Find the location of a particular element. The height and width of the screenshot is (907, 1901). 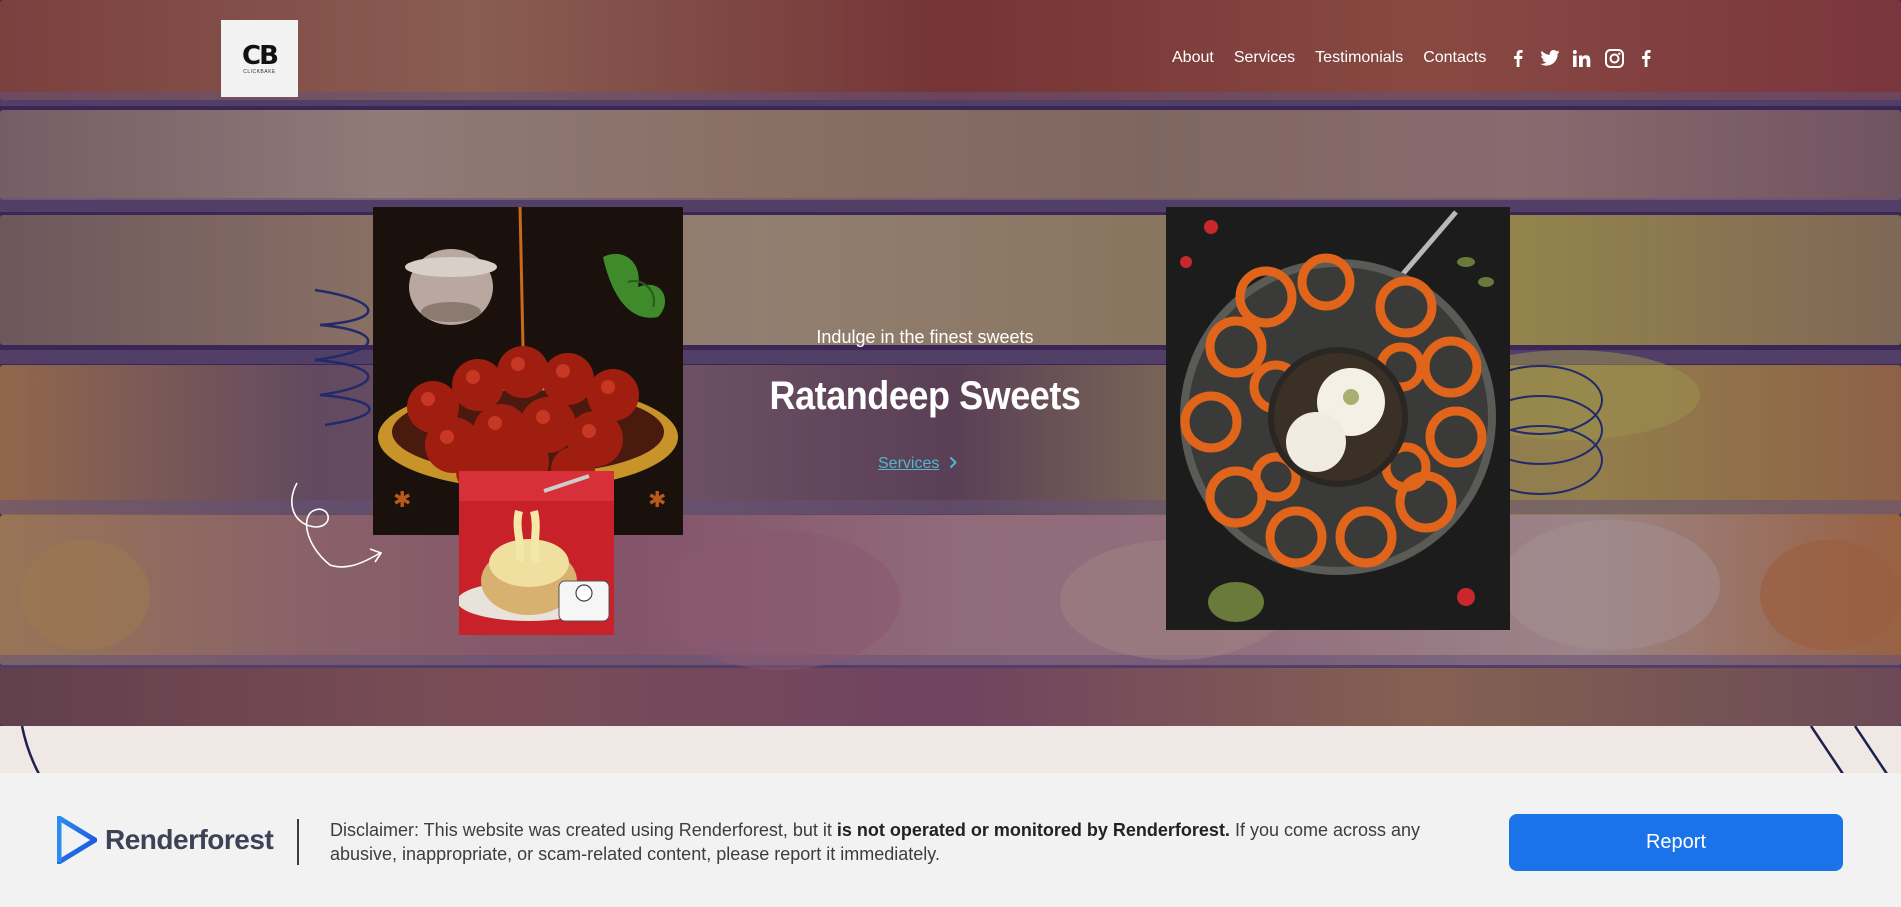

main-nav: About Services Testimonials Contacts is located at coordinates (1414, 58).